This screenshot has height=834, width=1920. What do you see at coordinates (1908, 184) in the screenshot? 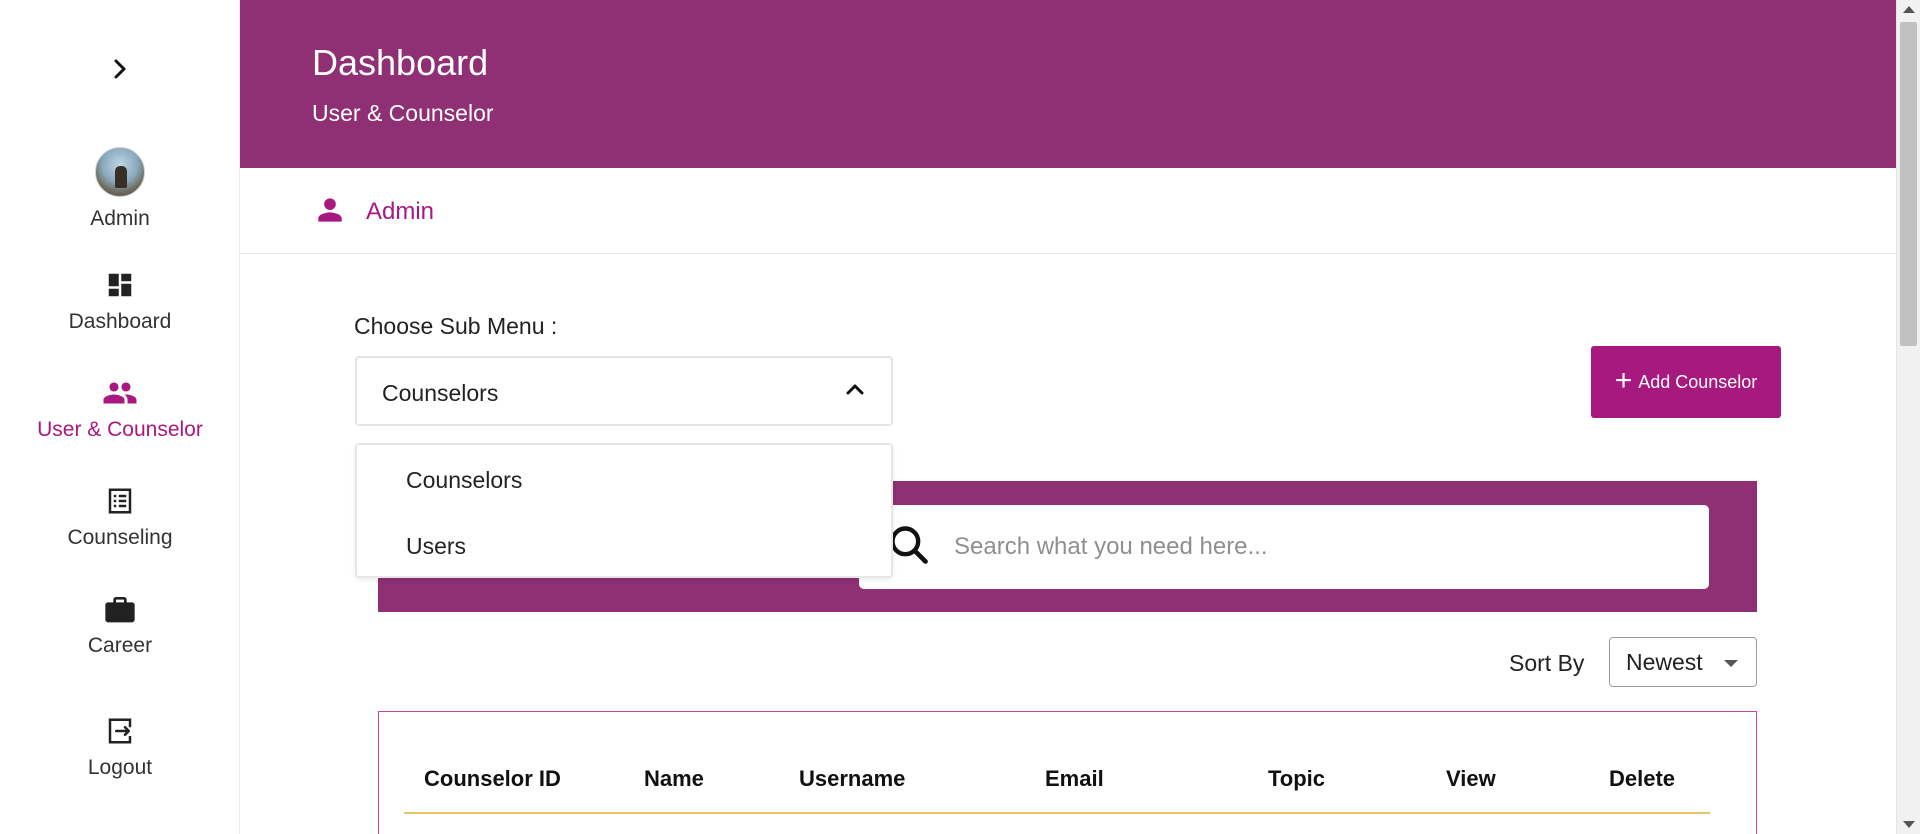
I see `scrollbar-thumb` at bounding box center [1908, 184].